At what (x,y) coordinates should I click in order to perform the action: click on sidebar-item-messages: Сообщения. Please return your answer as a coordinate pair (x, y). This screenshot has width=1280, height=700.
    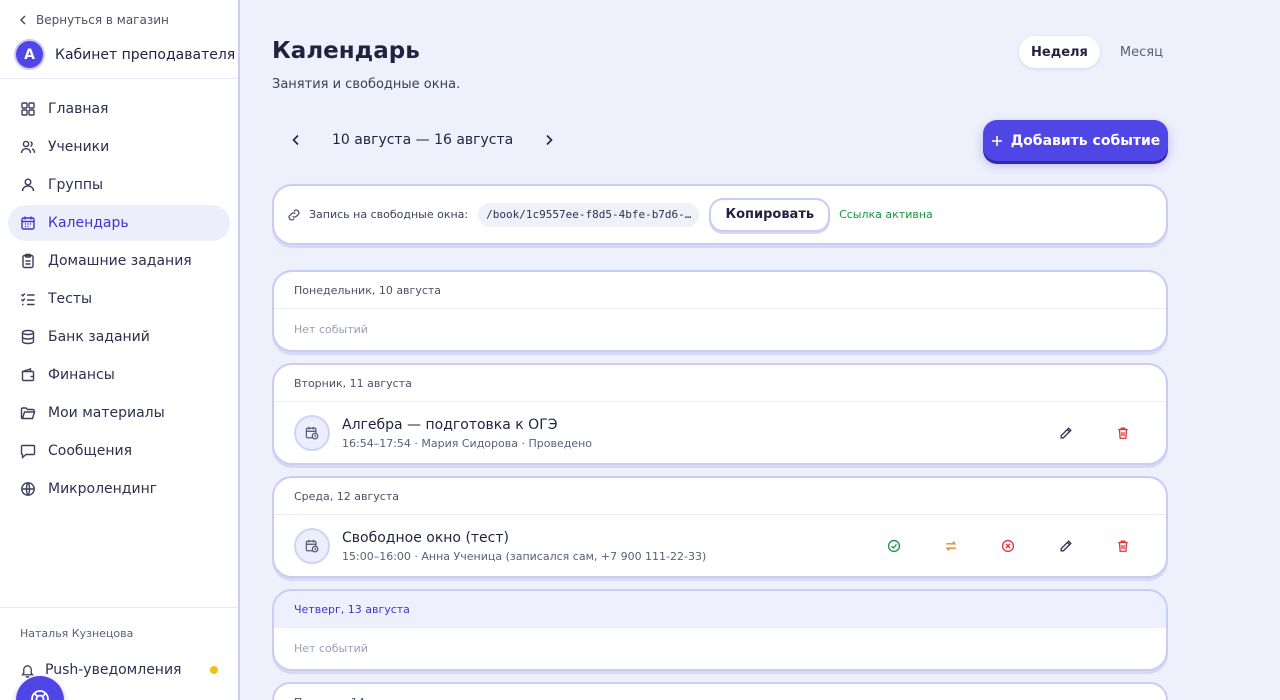
    Looking at the image, I should click on (119, 451).